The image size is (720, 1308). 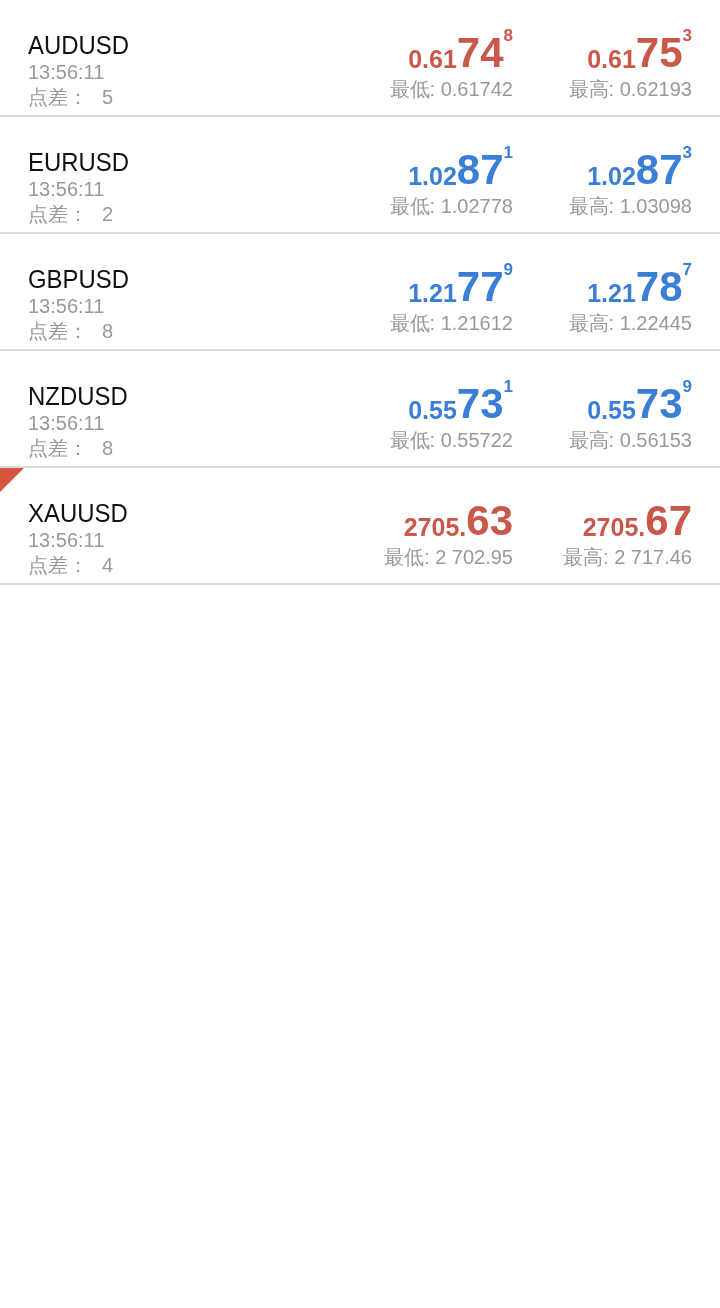 I want to click on high-price: 最高: 1.22445, so click(x=630, y=323).